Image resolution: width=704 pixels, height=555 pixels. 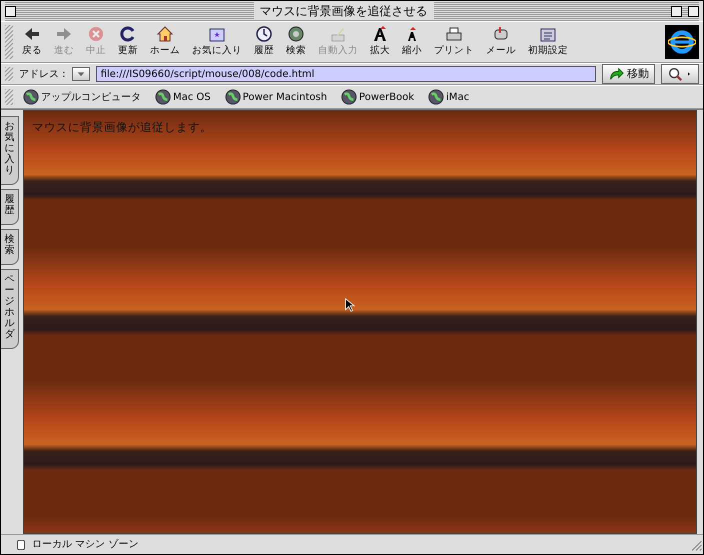 What do you see at coordinates (32, 42) in the screenshot?
I see `toolbar-button: 戻る` at bounding box center [32, 42].